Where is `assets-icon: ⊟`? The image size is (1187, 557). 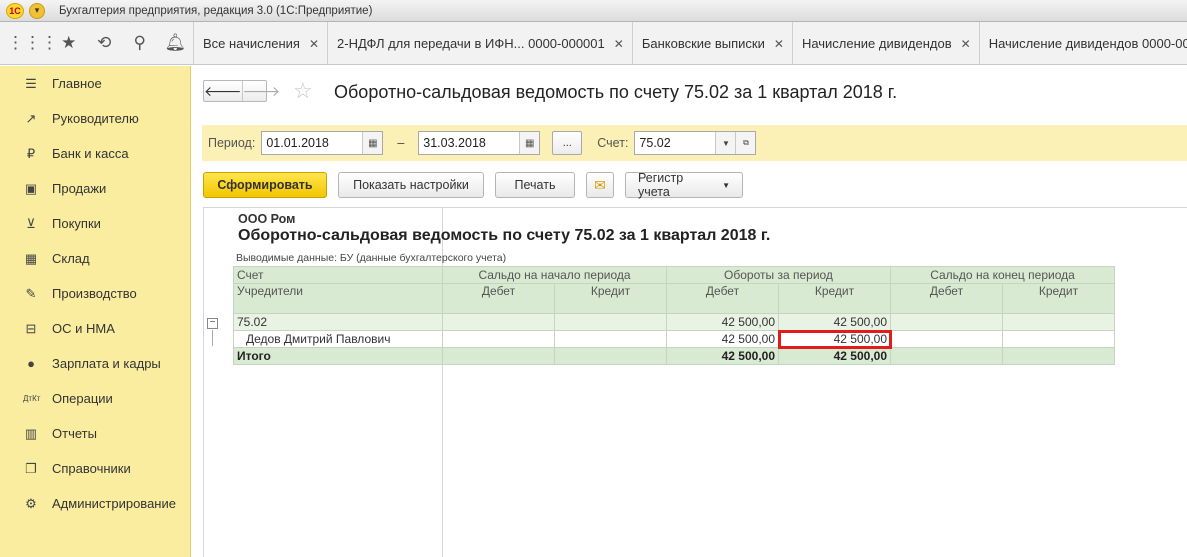
assets-icon: ⊟ is located at coordinates (31, 328).